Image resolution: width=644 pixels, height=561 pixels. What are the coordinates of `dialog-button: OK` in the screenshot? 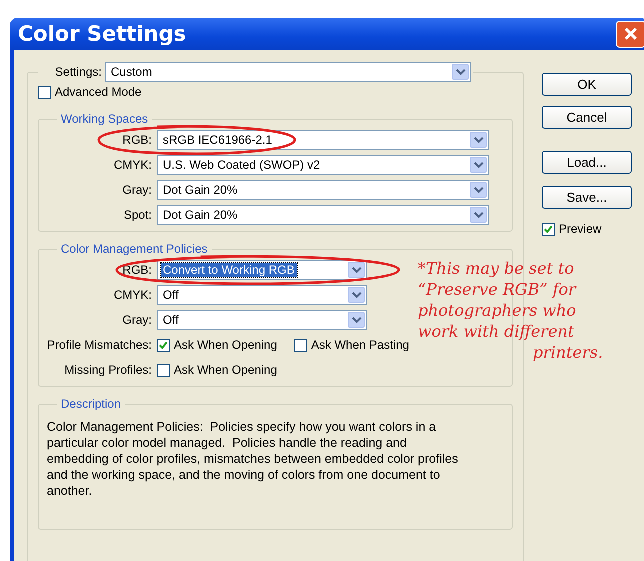 It's located at (587, 84).